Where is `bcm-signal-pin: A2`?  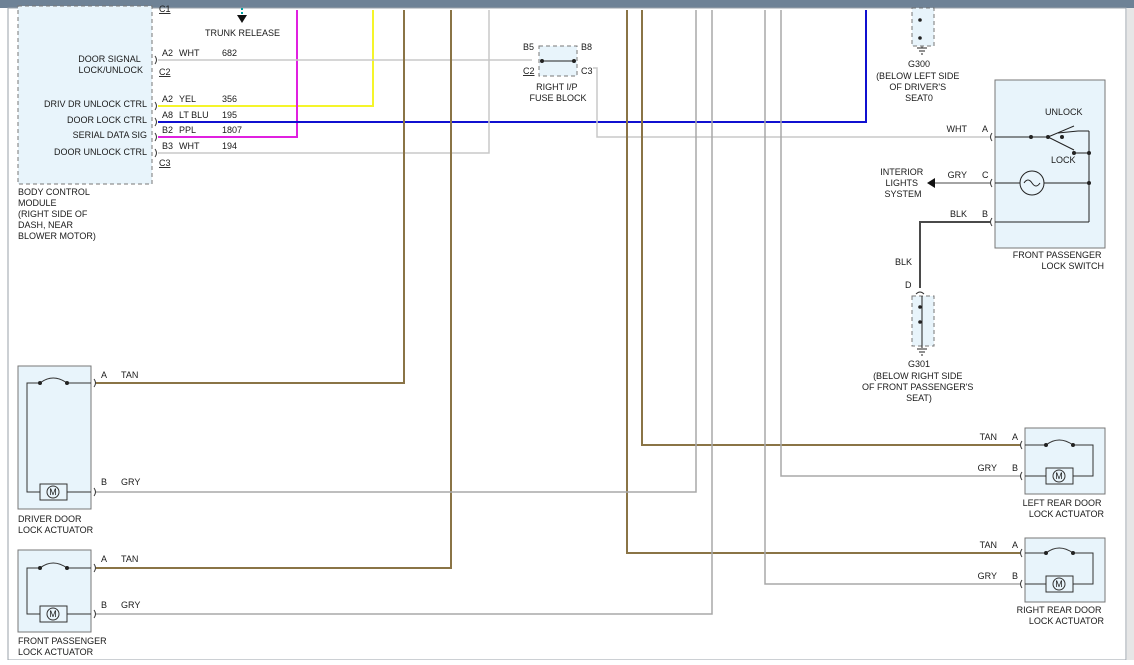 bcm-signal-pin: A2 is located at coordinates (167, 53).